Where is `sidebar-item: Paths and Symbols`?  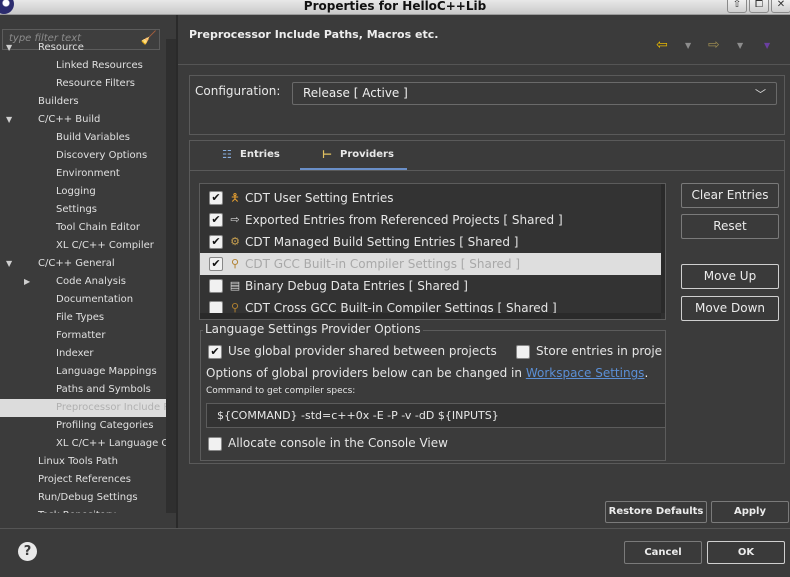 sidebar-item: Paths and Symbols is located at coordinates (83, 390).